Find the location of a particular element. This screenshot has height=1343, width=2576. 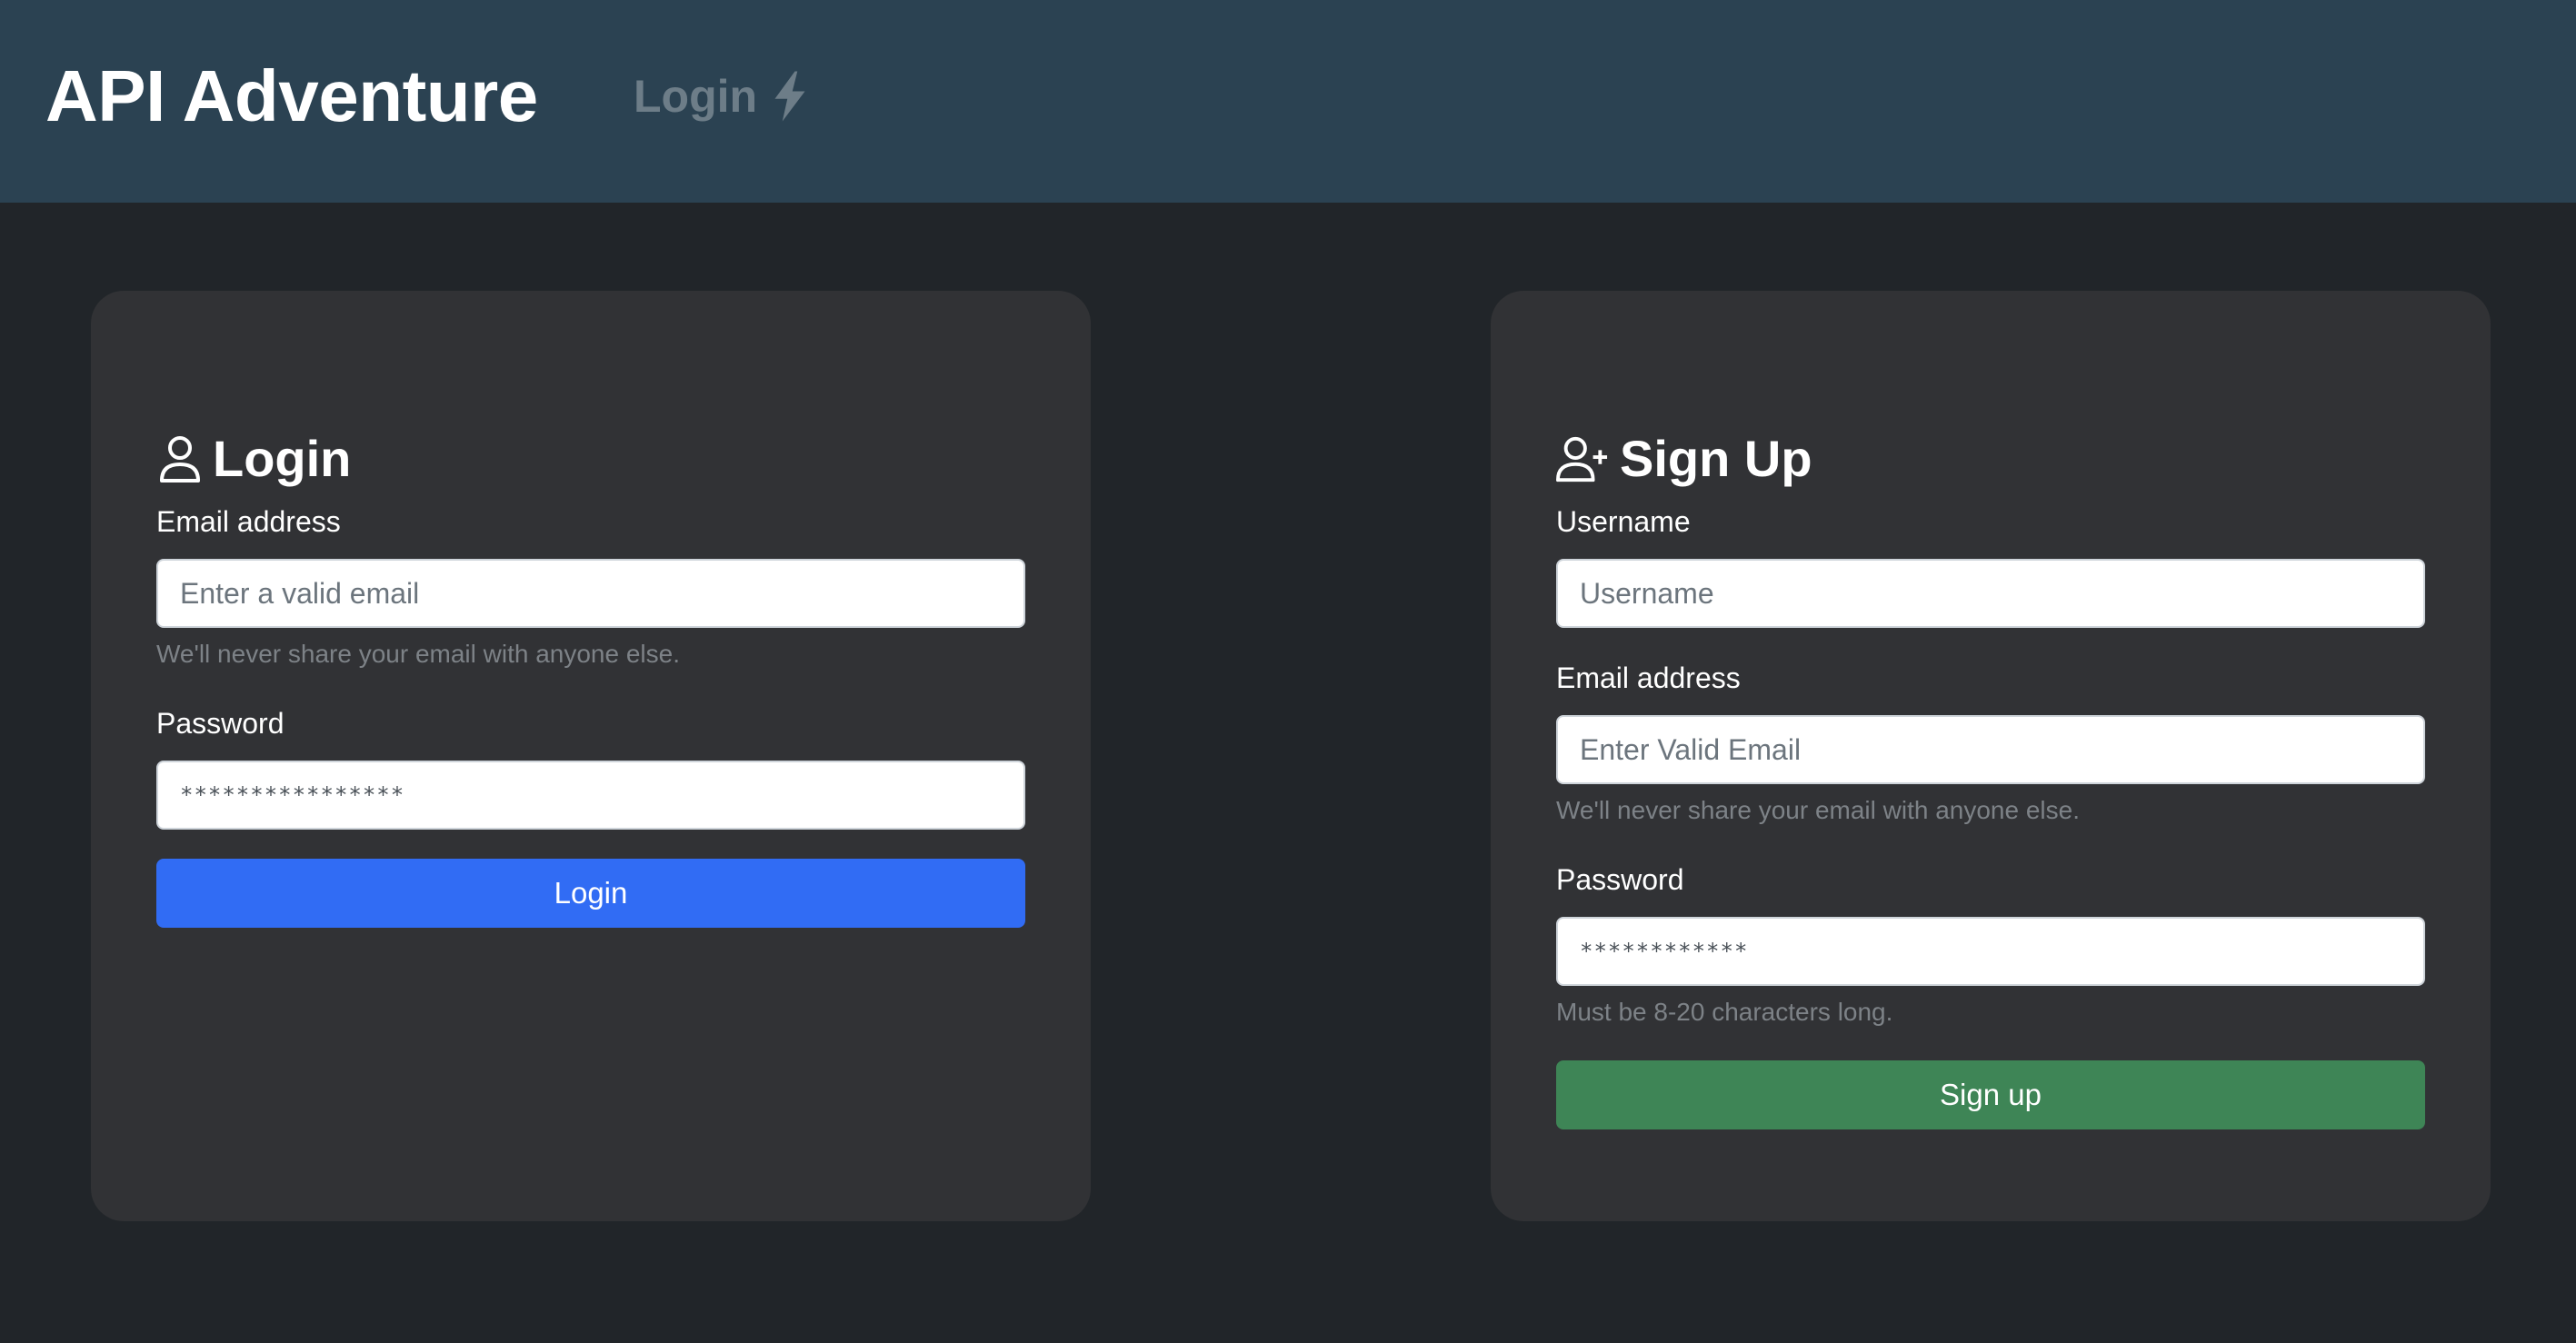

nav-link-login: Login is located at coordinates (722, 96).